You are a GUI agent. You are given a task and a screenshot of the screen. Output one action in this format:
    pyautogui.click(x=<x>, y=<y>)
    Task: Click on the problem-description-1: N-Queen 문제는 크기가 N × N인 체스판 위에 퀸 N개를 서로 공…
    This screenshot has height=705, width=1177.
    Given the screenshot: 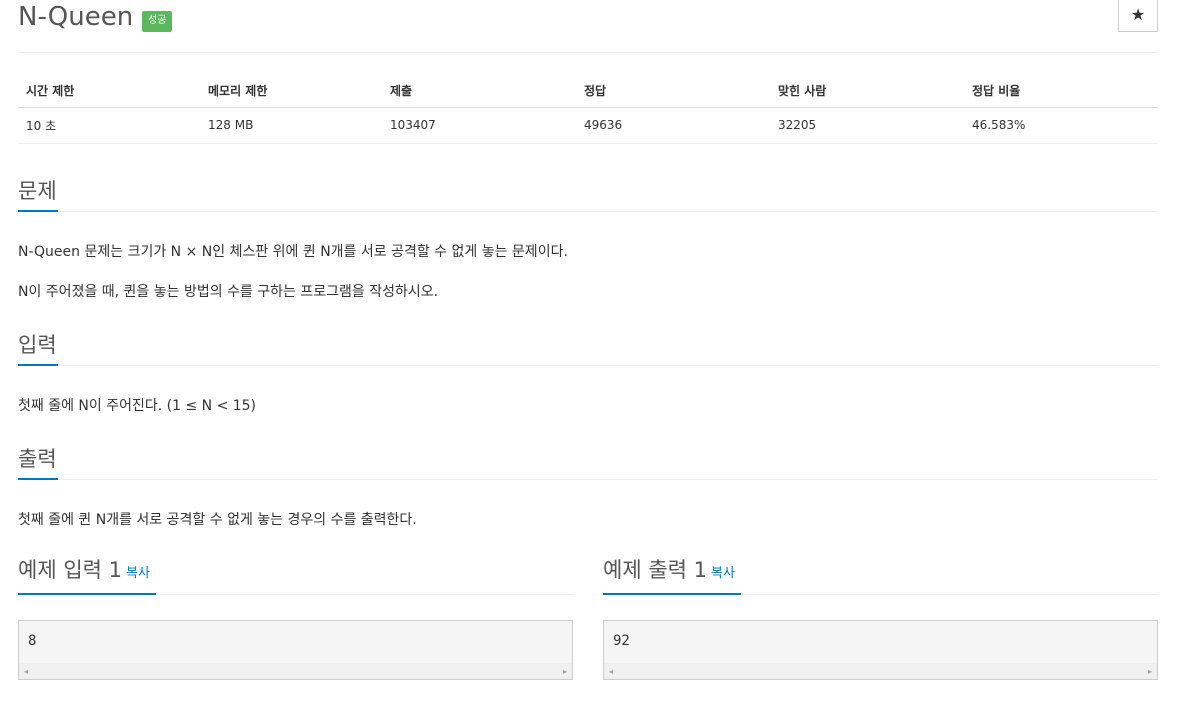 What is the action you would take?
    pyautogui.click(x=293, y=252)
    